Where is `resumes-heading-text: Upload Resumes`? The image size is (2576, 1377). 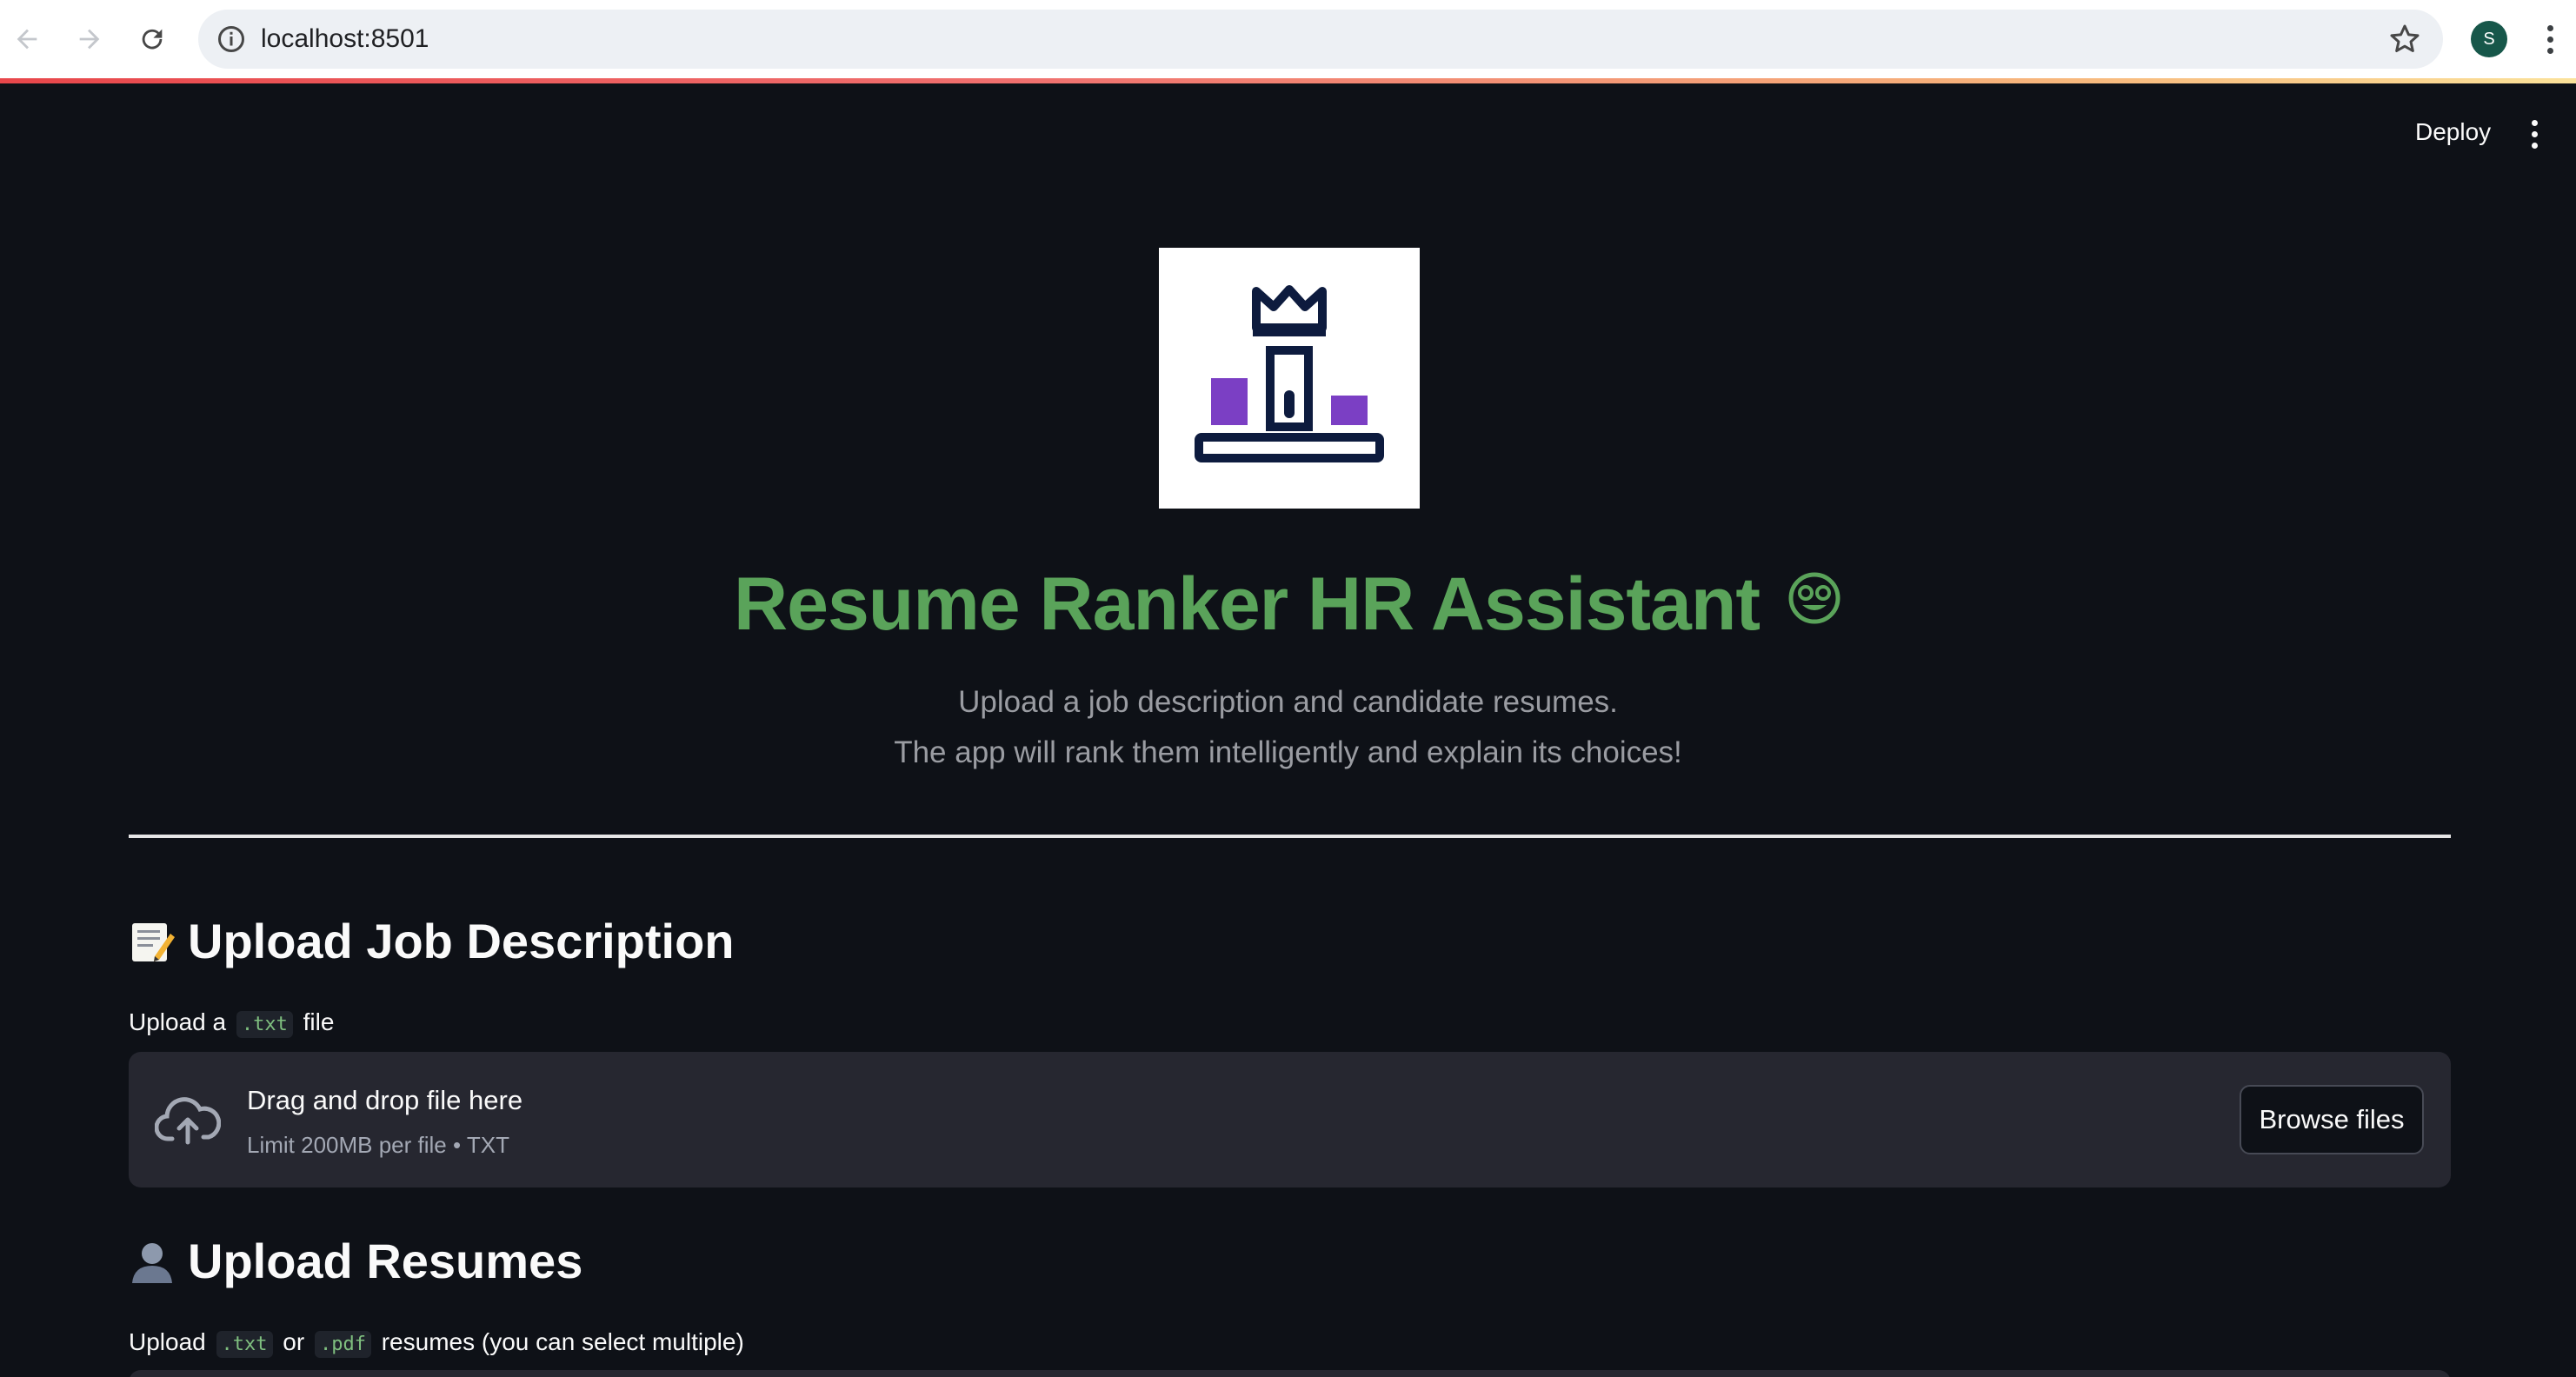 resumes-heading-text: Upload Resumes is located at coordinates (385, 1261).